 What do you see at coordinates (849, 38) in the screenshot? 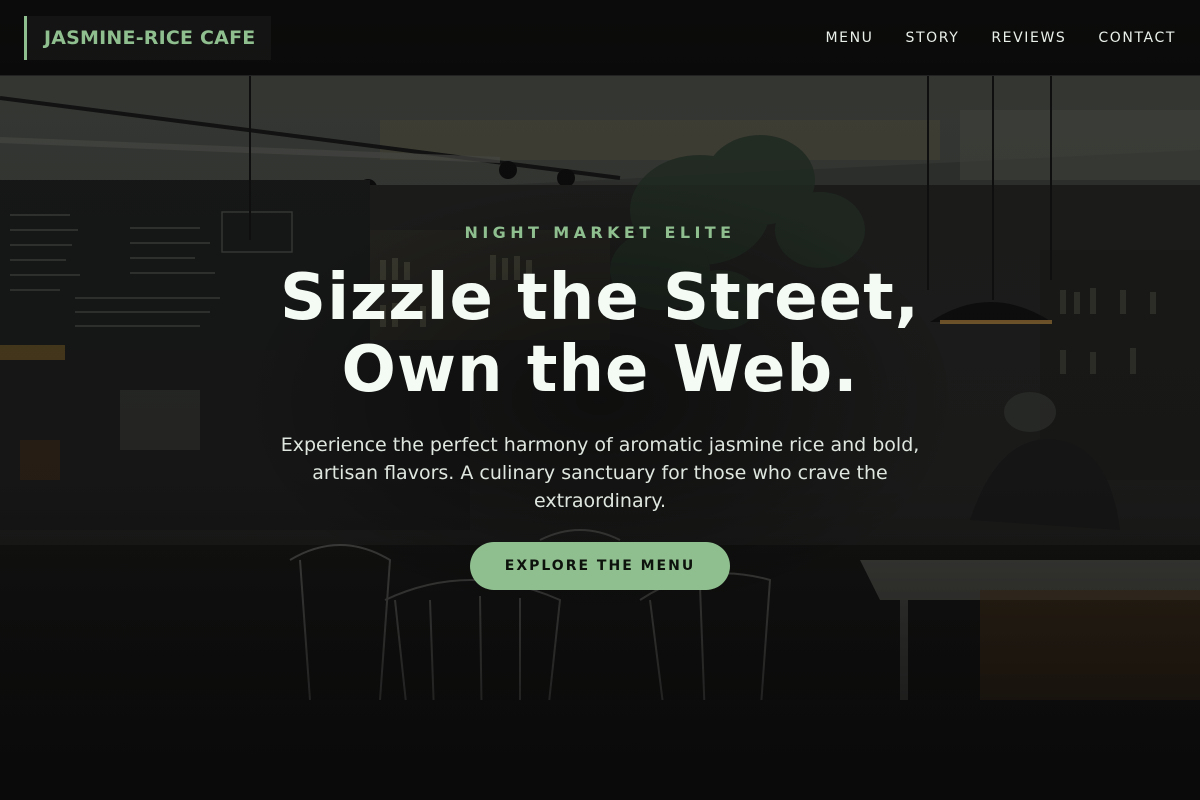
I see `nav-item-menu: MENU` at bounding box center [849, 38].